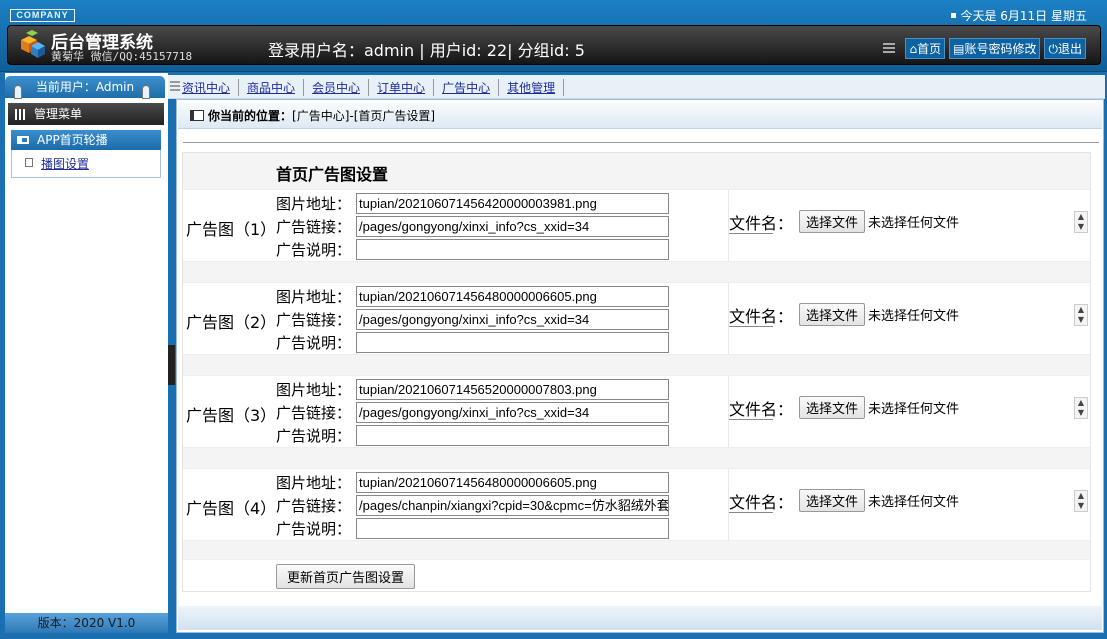 The height and width of the screenshot is (639, 1107). What do you see at coordinates (471, 87) in the screenshot?
I see `nav-item-ads: 广告中心` at bounding box center [471, 87].